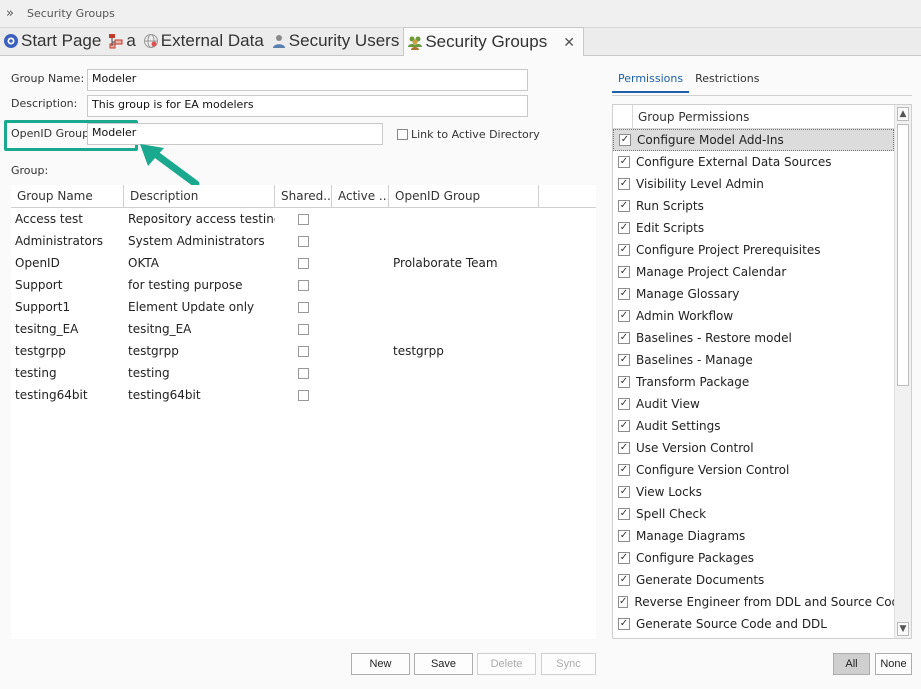 This screenshot has width=921, height=689. I want to click on sync-button: Sync, so click(568, 664).